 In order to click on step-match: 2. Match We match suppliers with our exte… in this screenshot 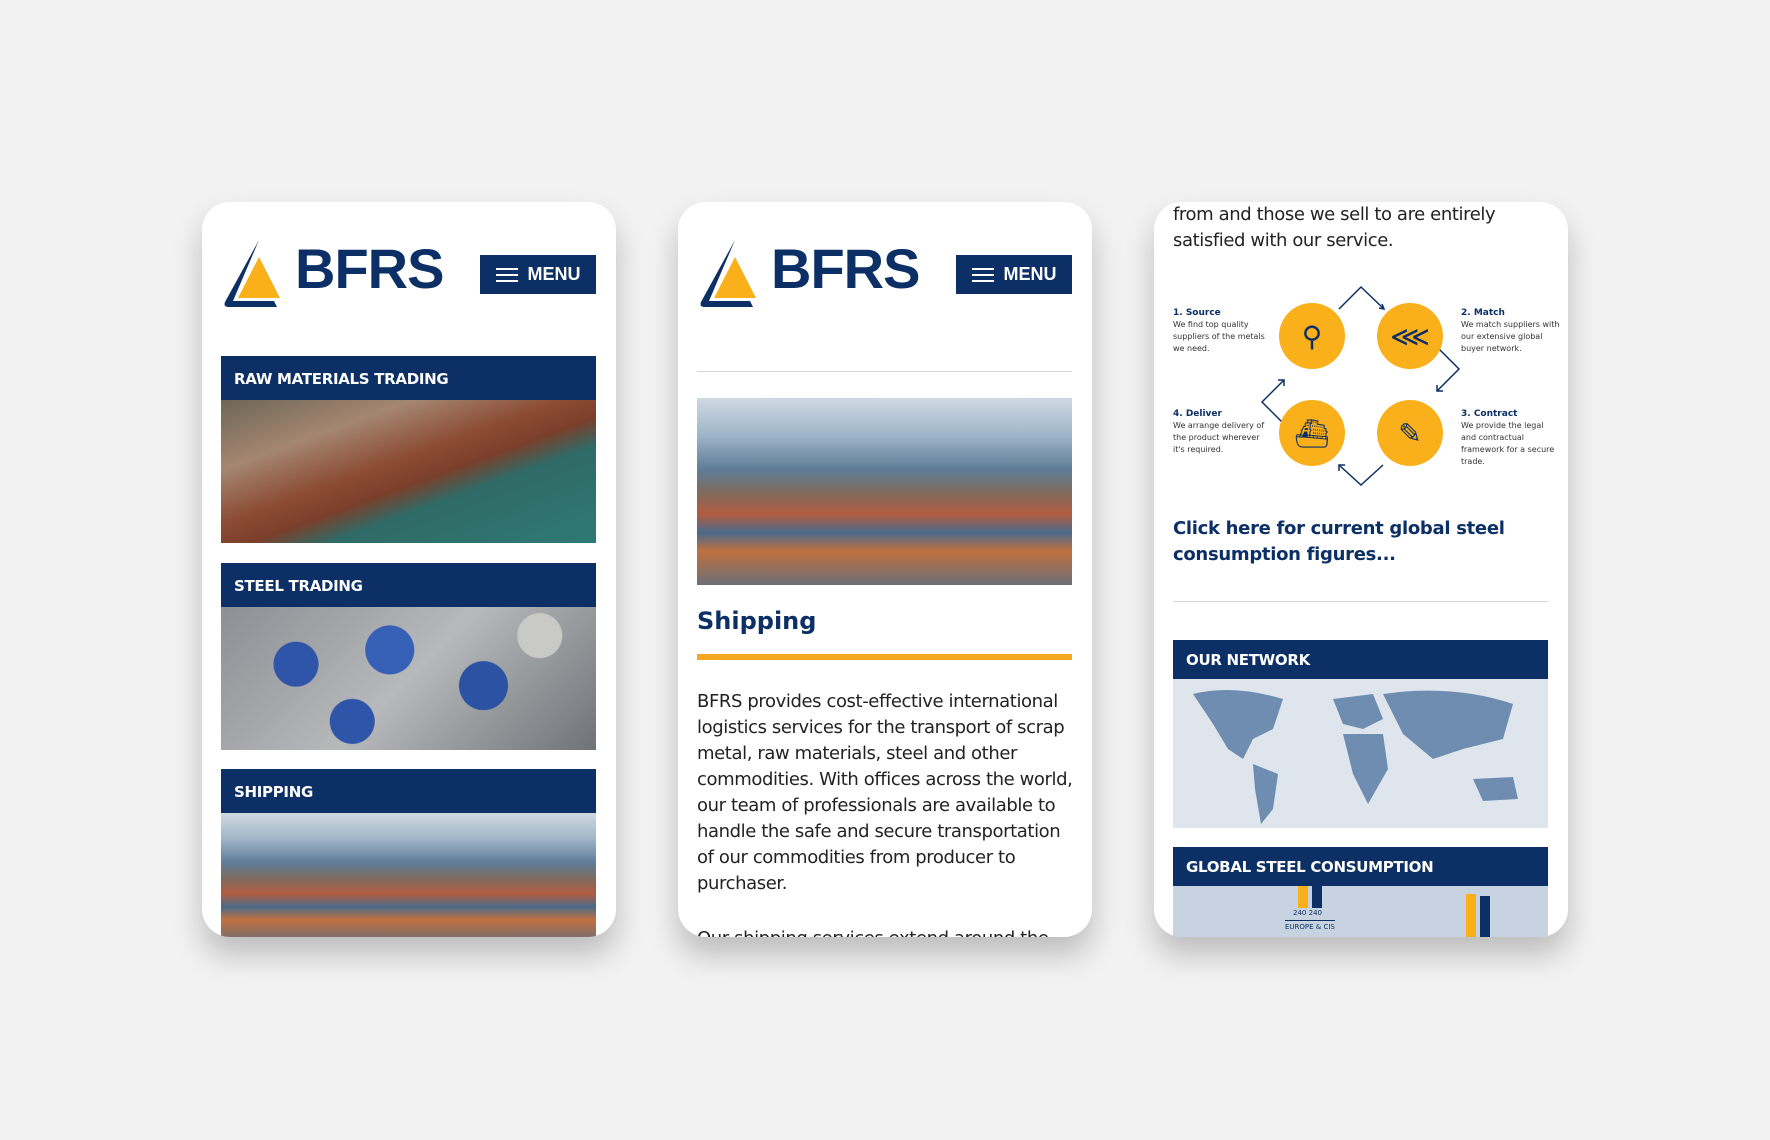, I will do `click(1510, 330)`.